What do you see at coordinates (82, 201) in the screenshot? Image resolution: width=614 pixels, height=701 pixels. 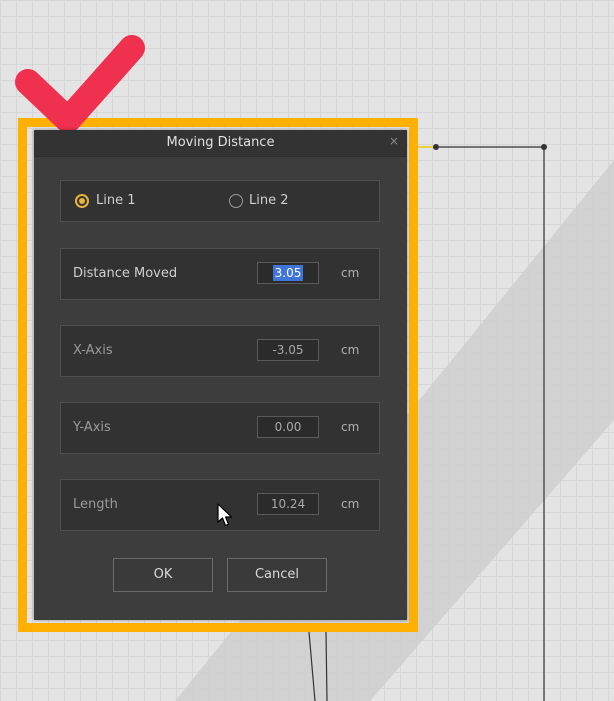 I see `radio-checked-icon` at bounding box center [82, 201].